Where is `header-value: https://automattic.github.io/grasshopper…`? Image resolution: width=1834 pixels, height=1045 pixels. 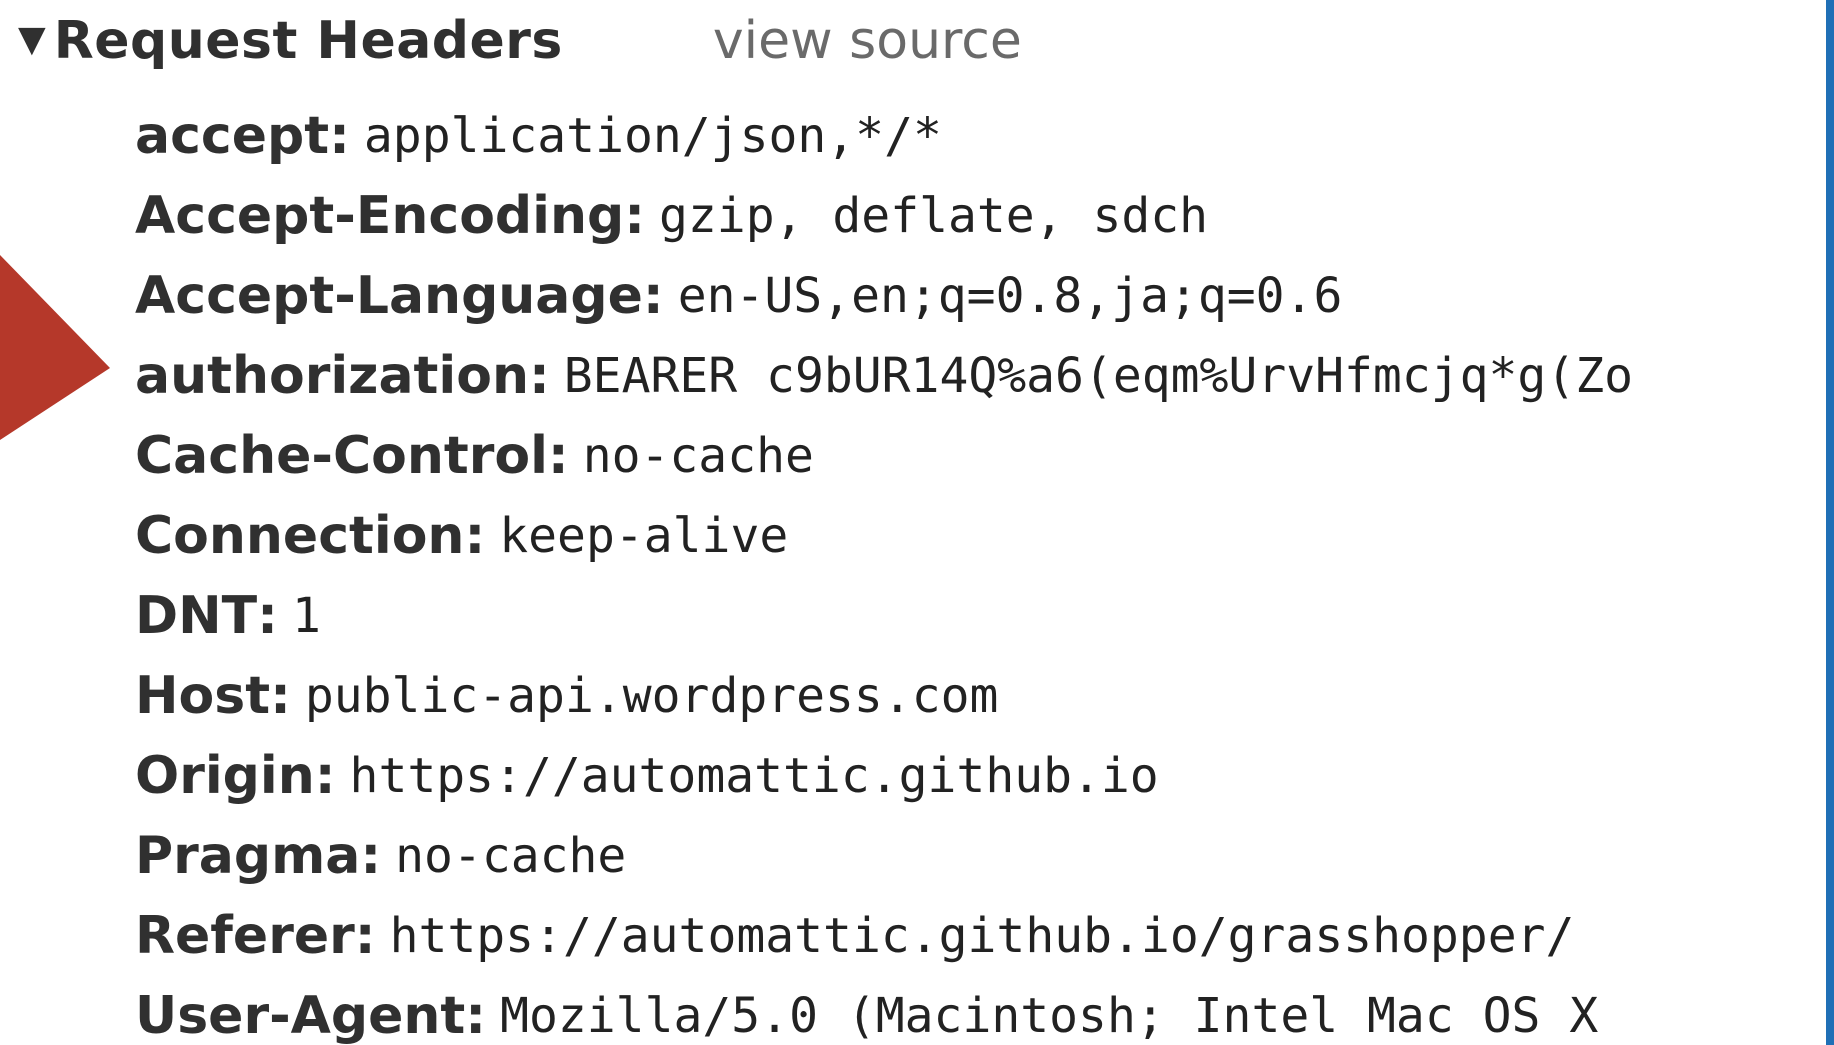 header-value: https://automattic.github.io/grasshopper… is located at coordinates (982, 936).